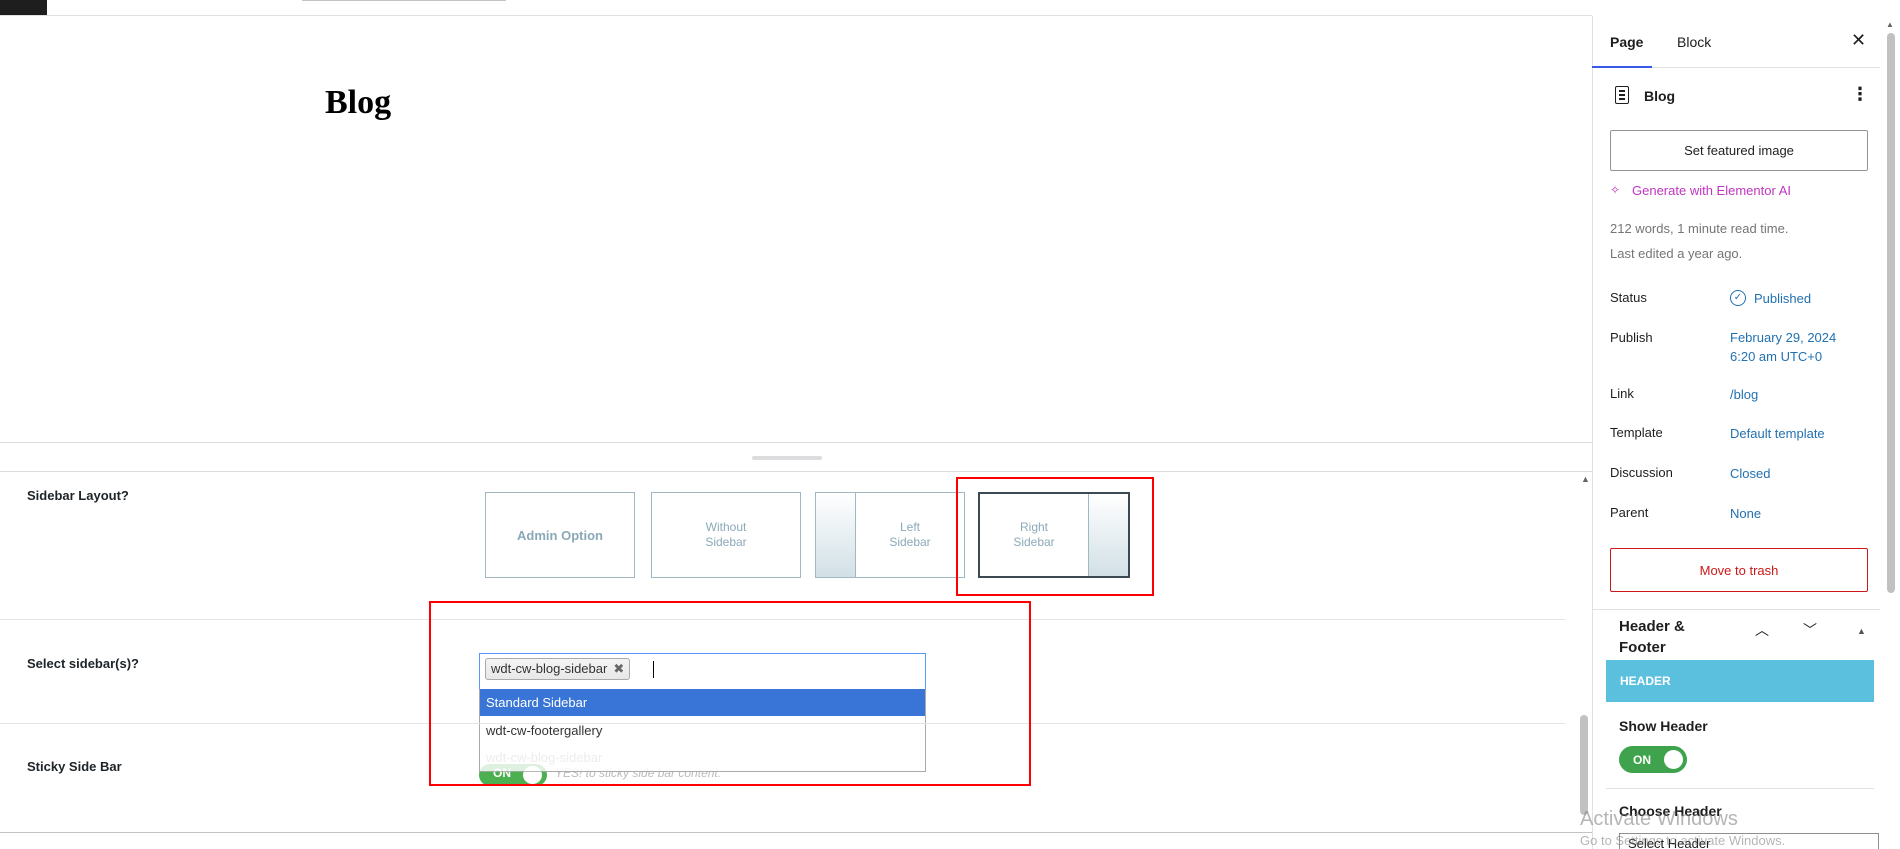 The image size is (1900, 849). I want to click on publish-date-line2: 6:20 am UTC+0, so click(1776, 356).